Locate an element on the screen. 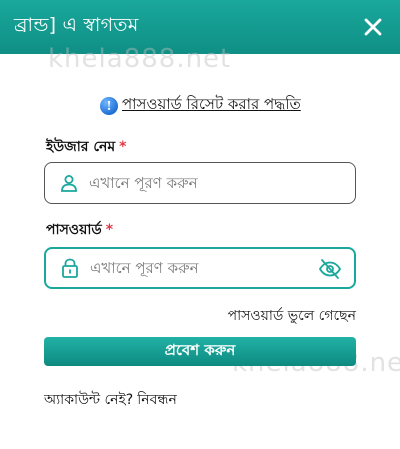 The image size is (400, 449). register-prompt: অ্যাকাউন্ট নেই? is located at coordinates (89, 400).